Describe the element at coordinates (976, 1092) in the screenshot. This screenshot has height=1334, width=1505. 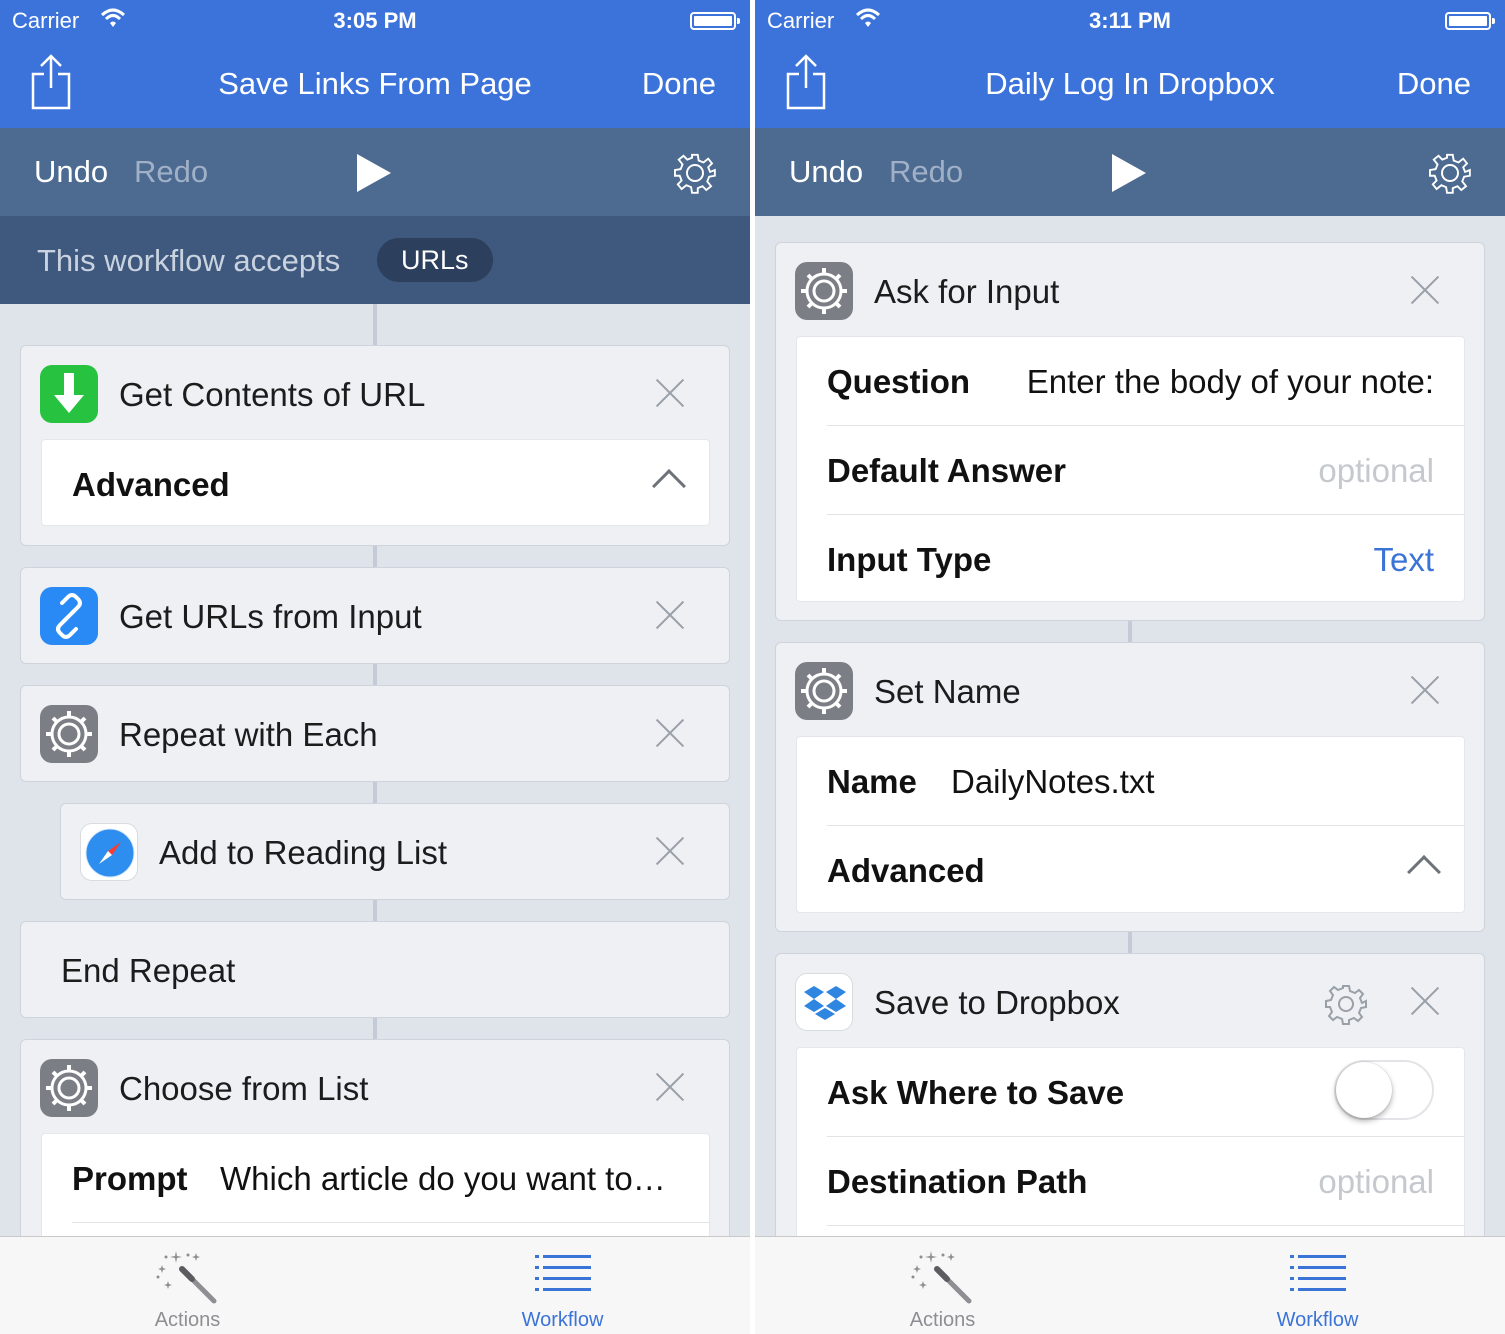
I see `ask-where-label: Ask Where to Save` at that location.